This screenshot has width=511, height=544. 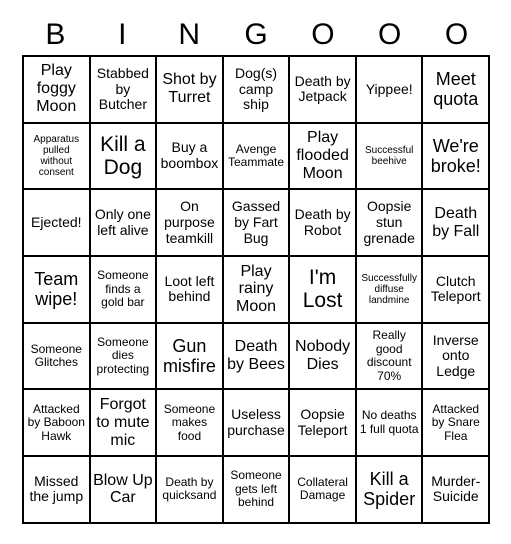 I want to click on bingo-cell: Play foggy Moon, so click(x=57, y=90).